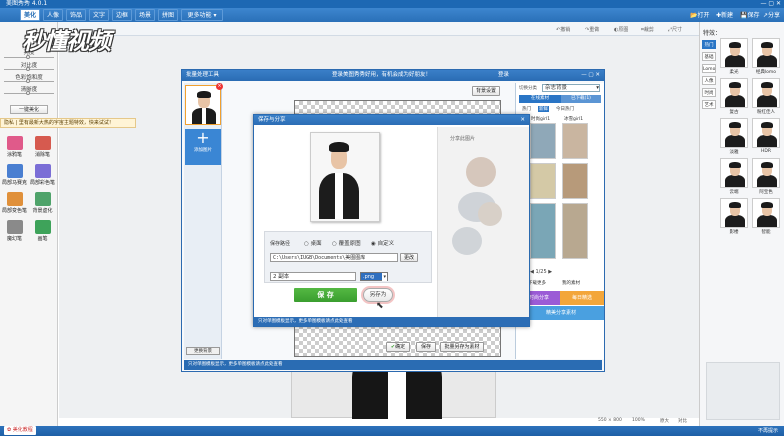 Image resolution: width=784 pixels, height=436 pixels. Describe the element at coordinates (541, 272) in the screenshot. I see `page-indicator: ◀ 1/25 ▶` at that location.